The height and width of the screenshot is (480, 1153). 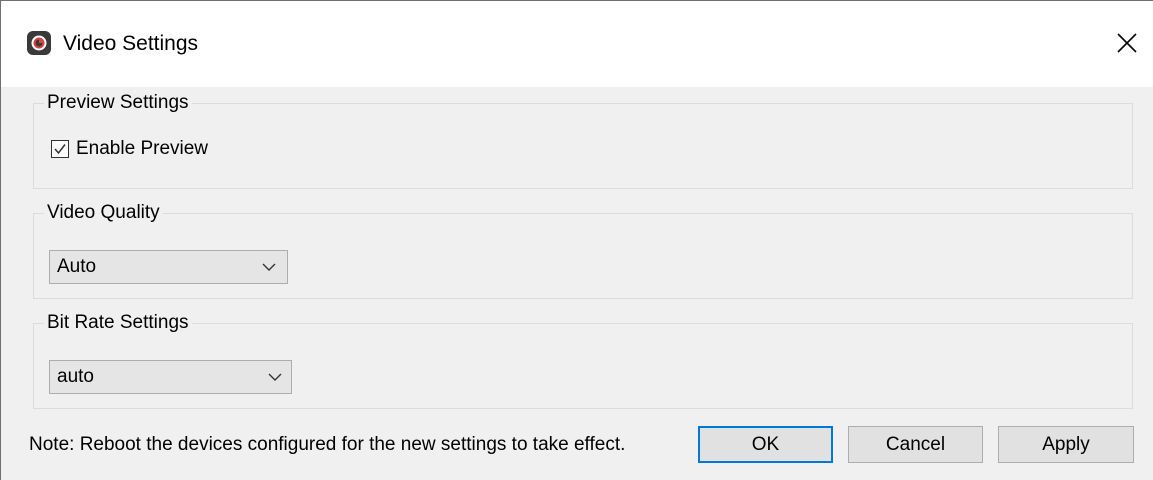 What do you see at coordinates (765, 444) in the screenshot?
I see `ok-button: OK` at bounding box center [765, 444].